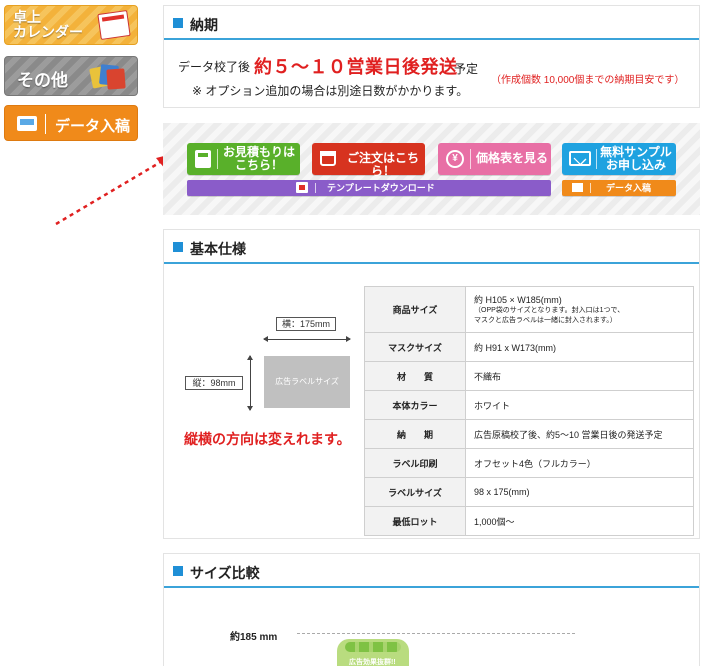 This screenshot has height=666, width=702. Describe the element at coordinates (71, 76) in the screenshot. I see `sidebar-other-button: その他` at that location.